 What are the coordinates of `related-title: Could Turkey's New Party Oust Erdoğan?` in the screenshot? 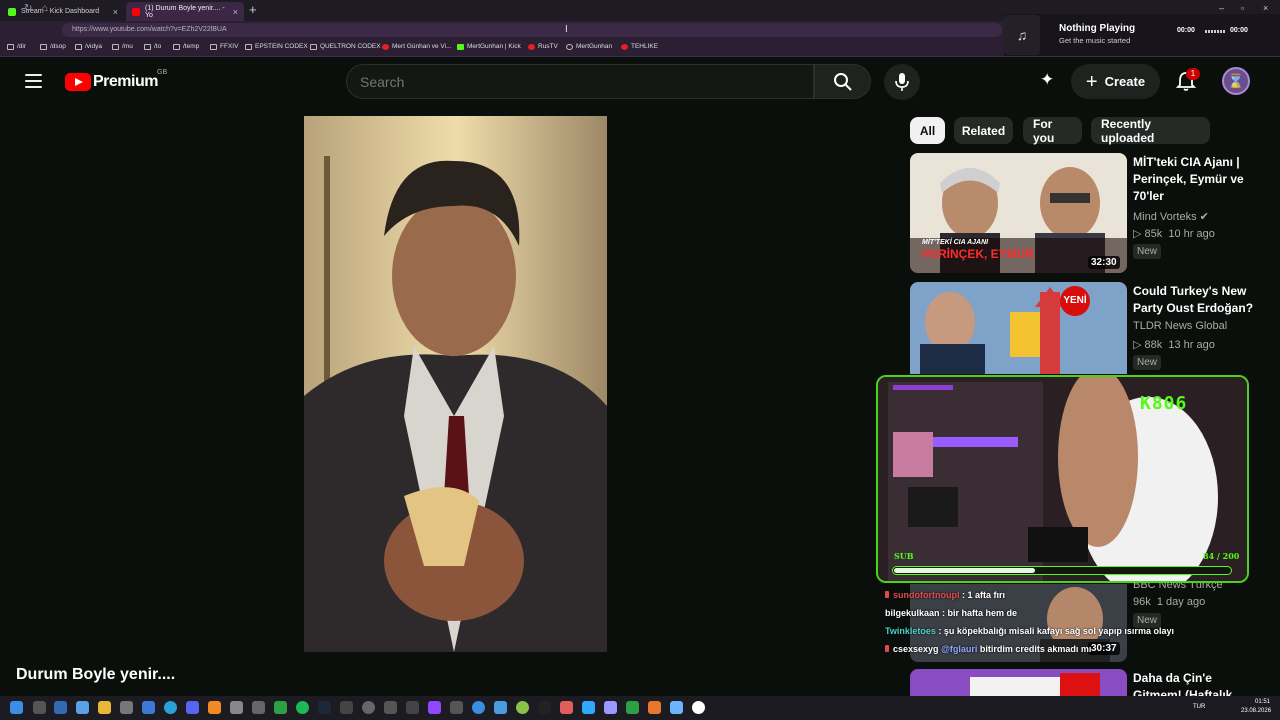 It's located at (1198, 300).